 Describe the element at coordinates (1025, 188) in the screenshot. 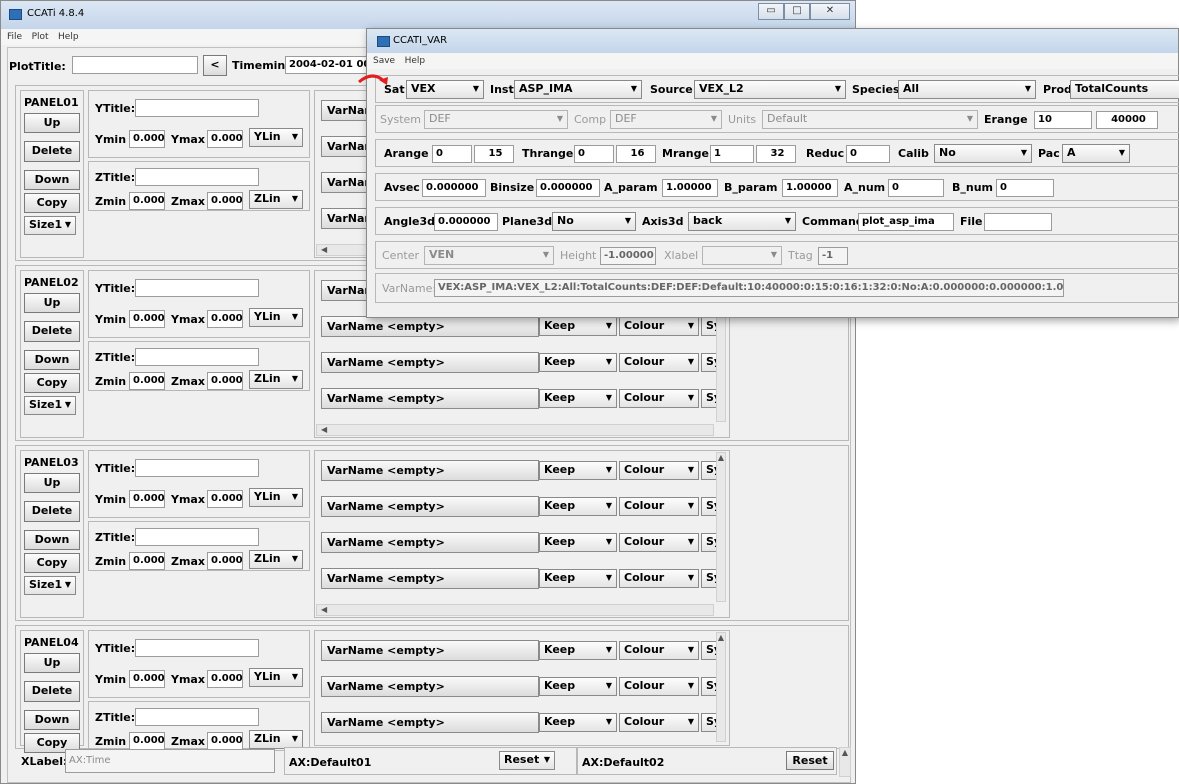

I see `bnum-input: 0` at that location.